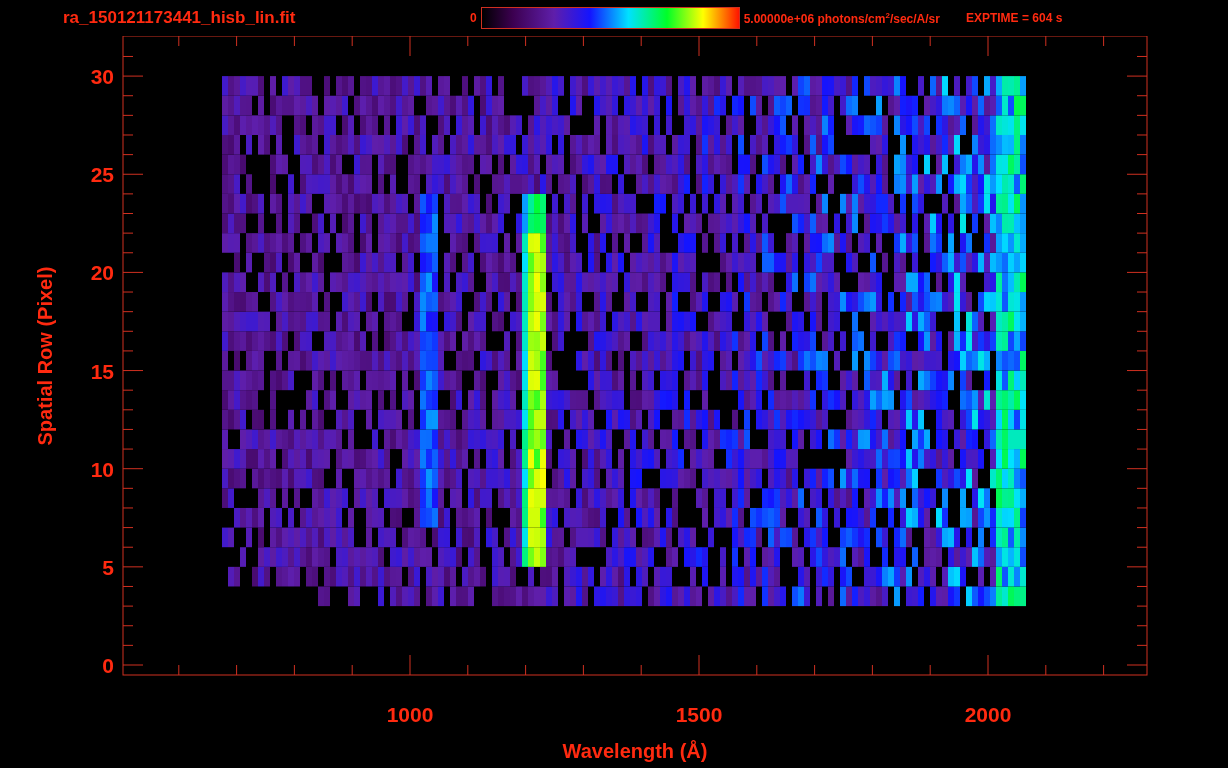 The width and height of the screenshot is (1228, 768). What do you see at coordinates (841, 18) in the screenshot?
I see `colorbar-max-label: 5.00000e+06 photons/cm$^{2}$/sec/A/sr` at bounding box center [841, 18].